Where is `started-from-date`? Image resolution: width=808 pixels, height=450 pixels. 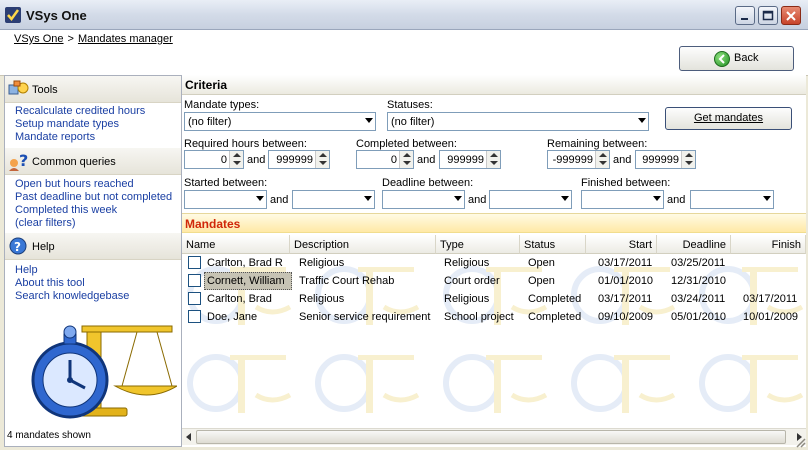
started-from-date is located at coordinates (225, 199).